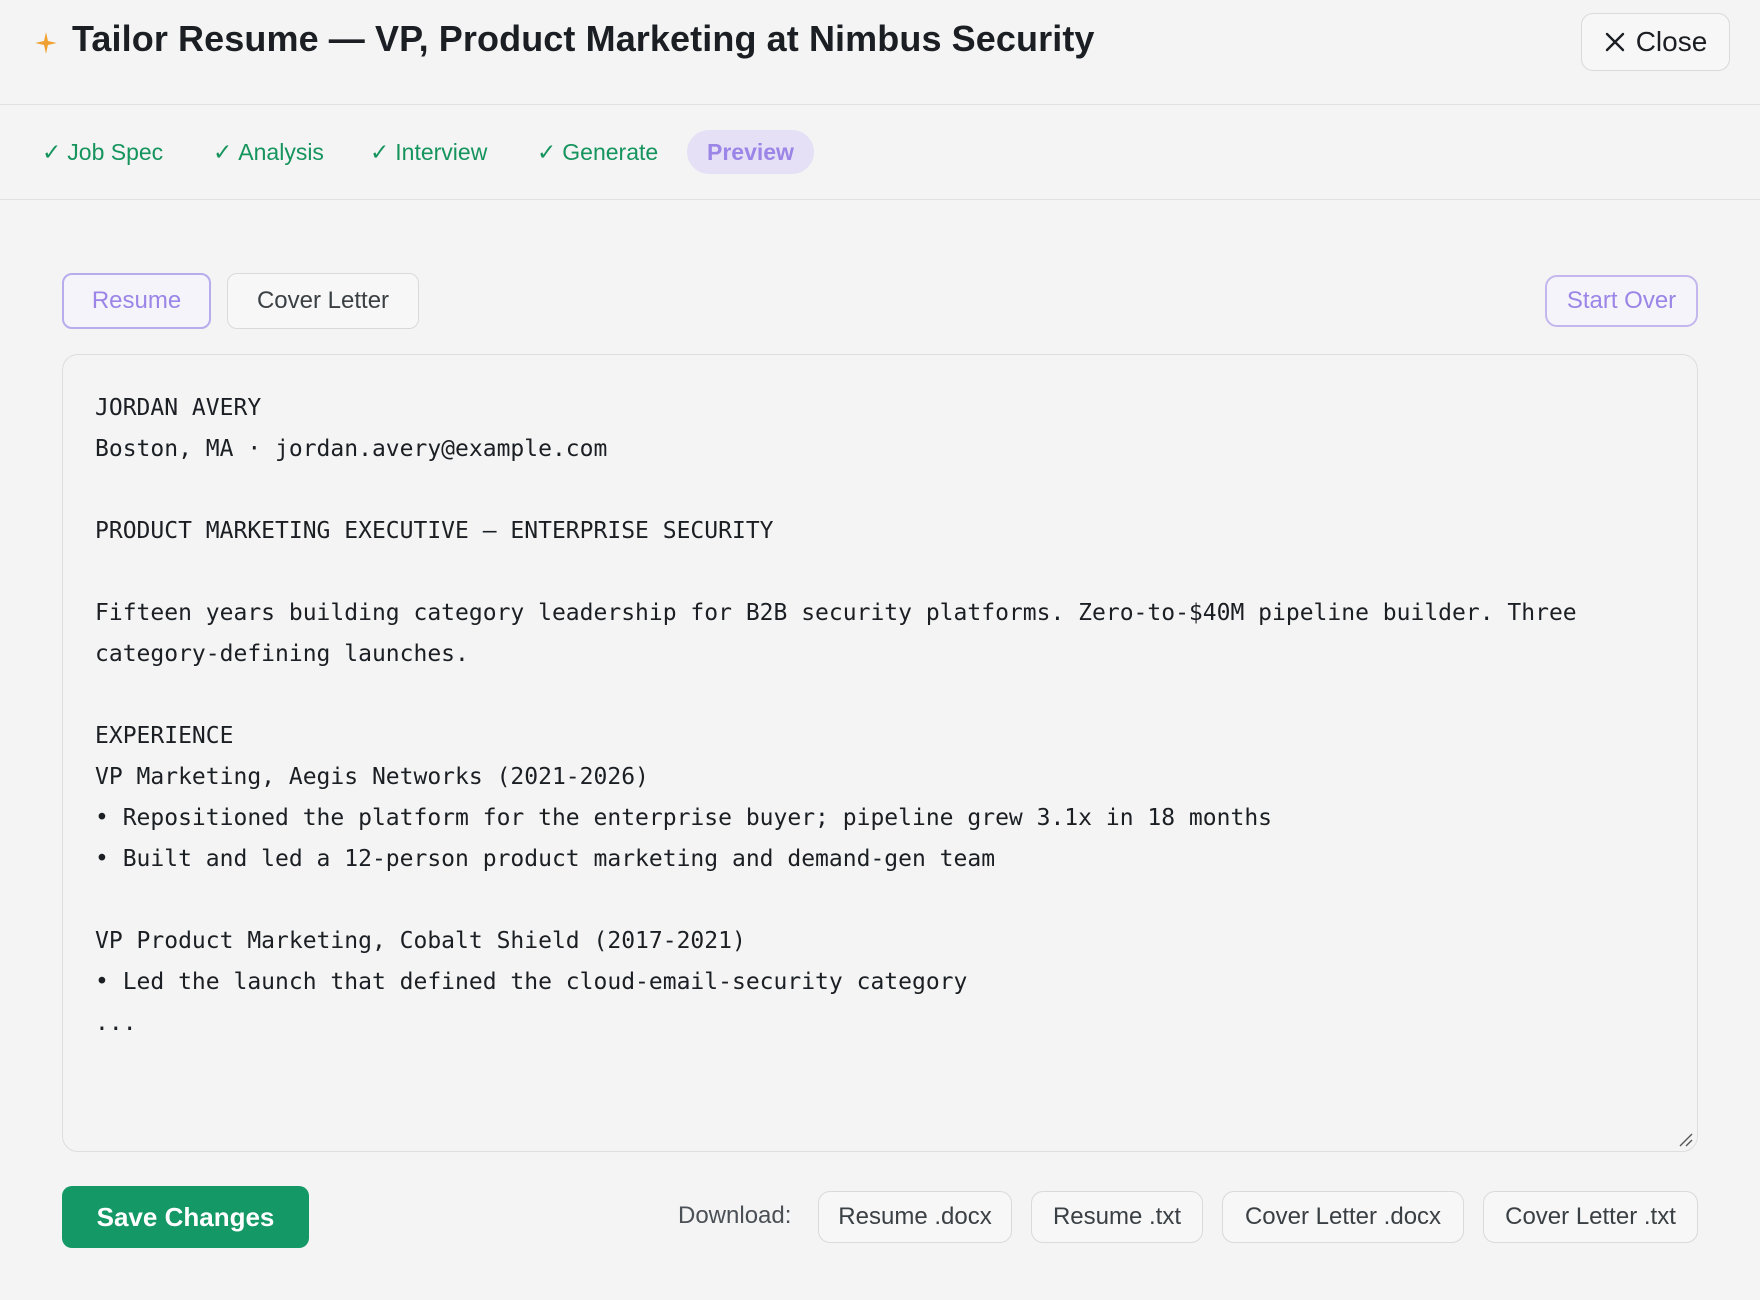 The width and height of the screenshot is (1760, 1300). Describe the element at coordinates (115, 151) in the screenshot. I see `step-label: Job Spec` at that location.